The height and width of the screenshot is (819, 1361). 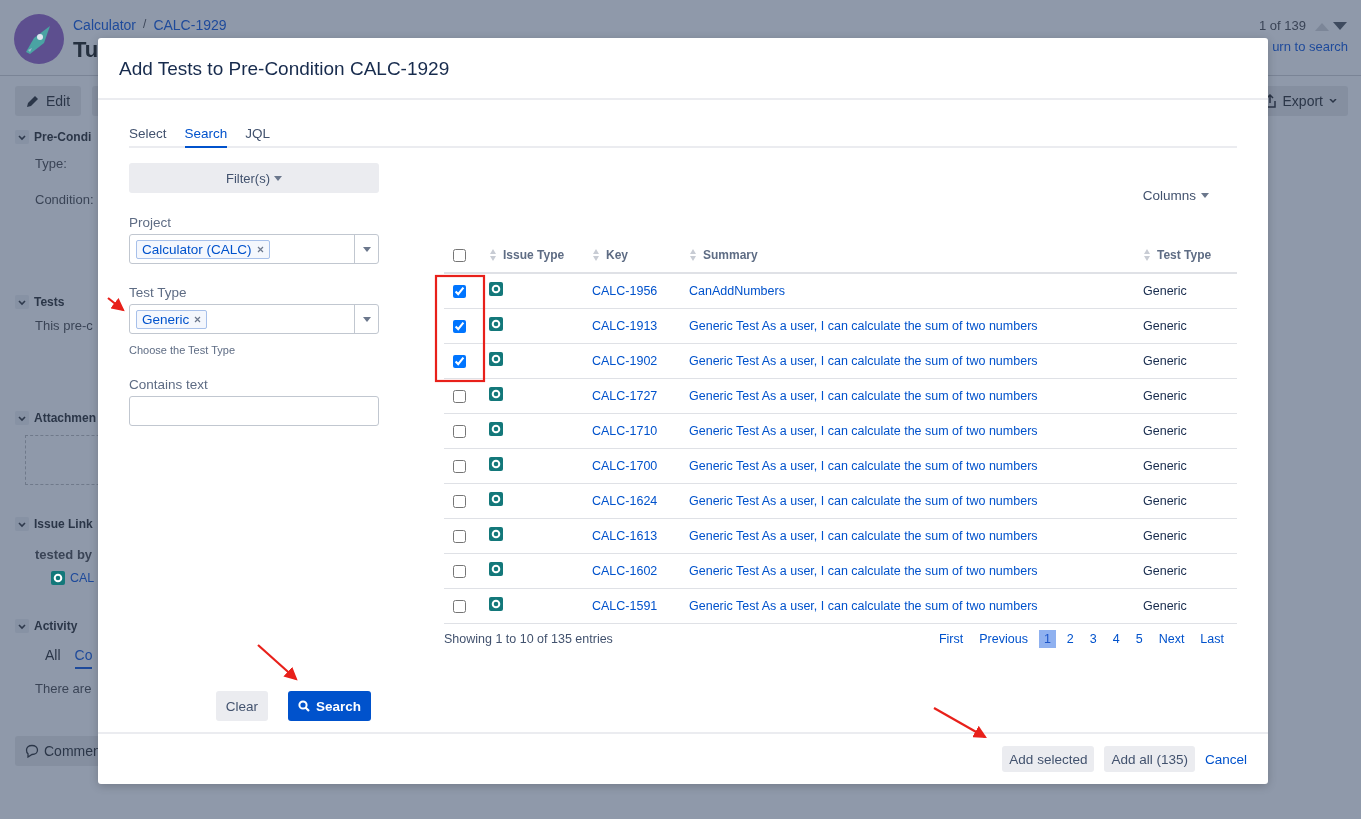 What do you see at coordinates (737, 290) in the screenshot?
I see `summary-link: CanAddNumbers` at bounding box center [737, 290].